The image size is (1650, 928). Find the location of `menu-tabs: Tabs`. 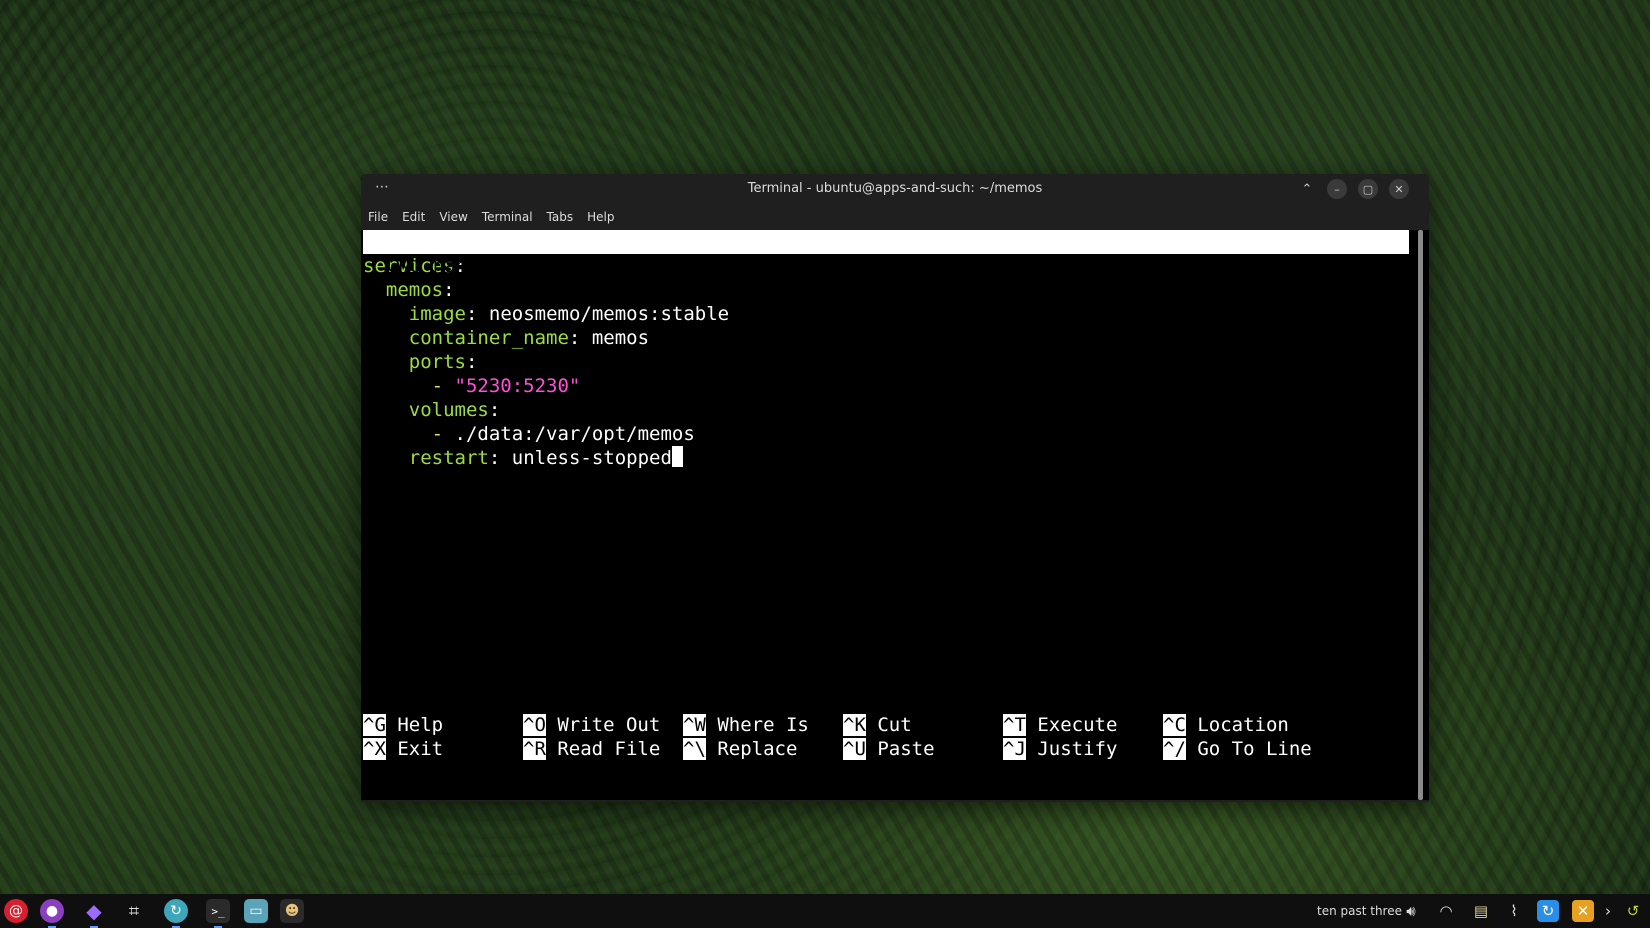

menu-tabs: Tabs is located at coordinates (560, 217).